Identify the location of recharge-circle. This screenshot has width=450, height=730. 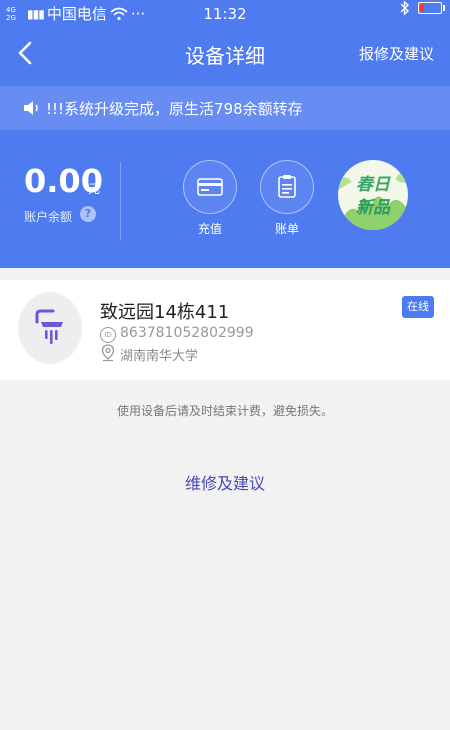
(210, 187).